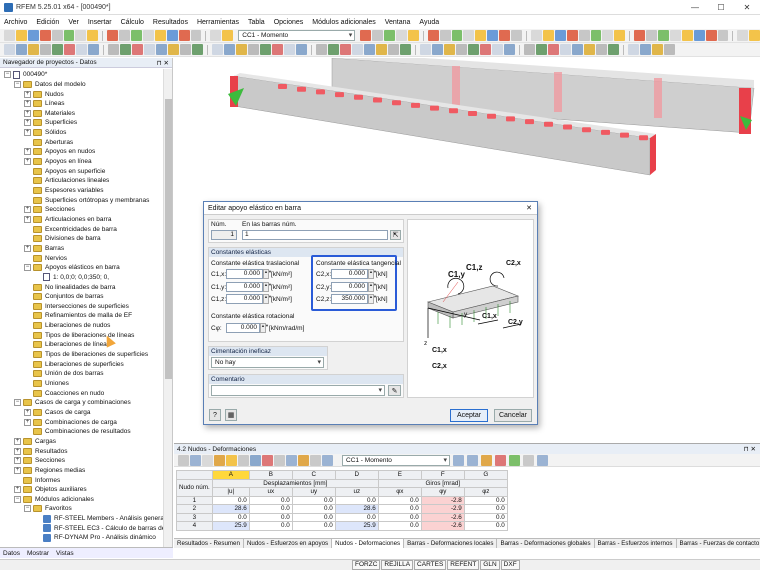 This screenshot has height=570, width=760. What do you see at coordinates (44, 104) in the screenshot?
I see `tree-node: + Líneas` at bounding box center [44, 104].